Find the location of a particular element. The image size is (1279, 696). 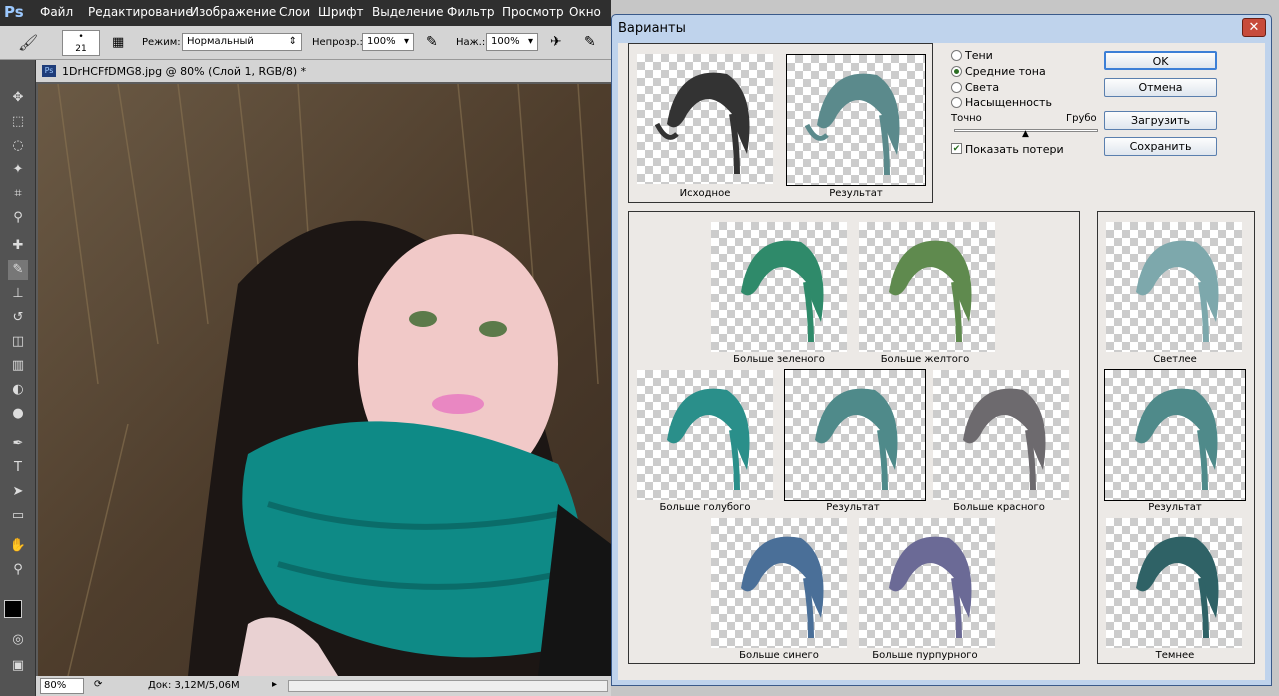

menu-edit: Редактирование is located at coordinates (140, 12).